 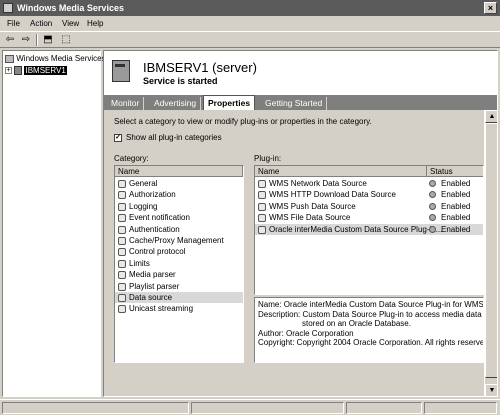 What do you see at coordinates (10, 40) in the screenshot?
I see `back-arrow-icon: ⇦` at bounding box center [10, 40].